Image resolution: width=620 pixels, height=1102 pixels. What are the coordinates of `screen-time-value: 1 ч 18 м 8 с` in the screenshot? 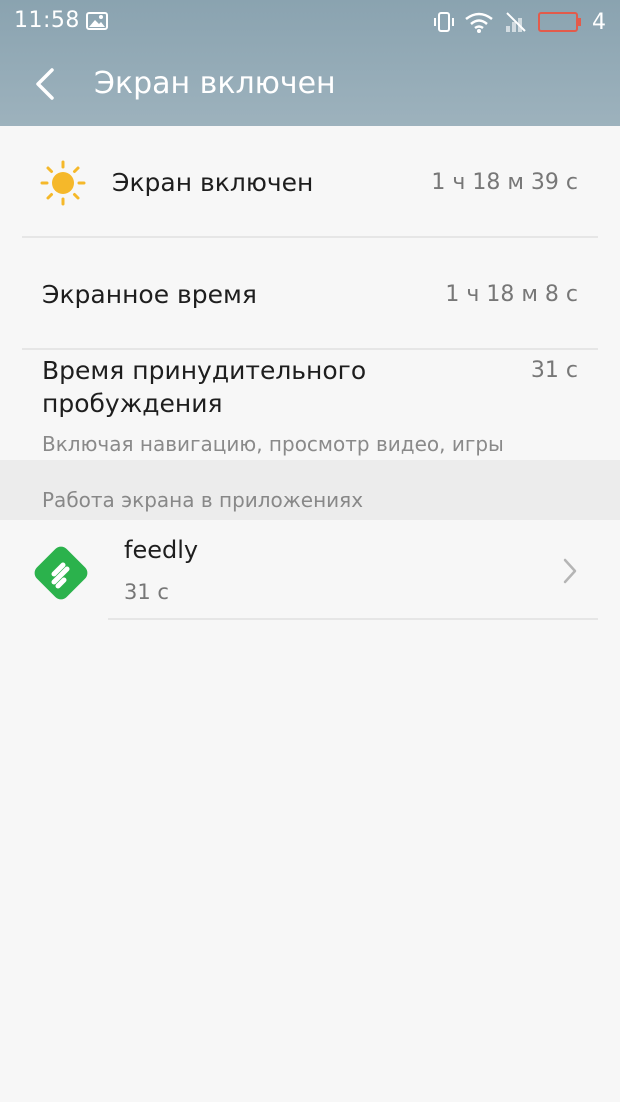 It's located at (511, 294).